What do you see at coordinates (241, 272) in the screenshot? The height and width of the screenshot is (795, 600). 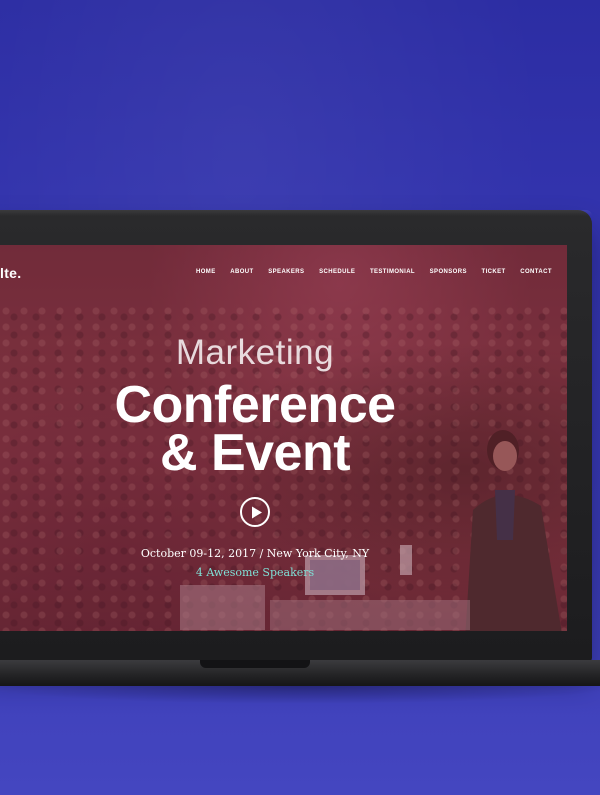 I see `nav-item-about: ABOUT` at bounding box center [241, 272].